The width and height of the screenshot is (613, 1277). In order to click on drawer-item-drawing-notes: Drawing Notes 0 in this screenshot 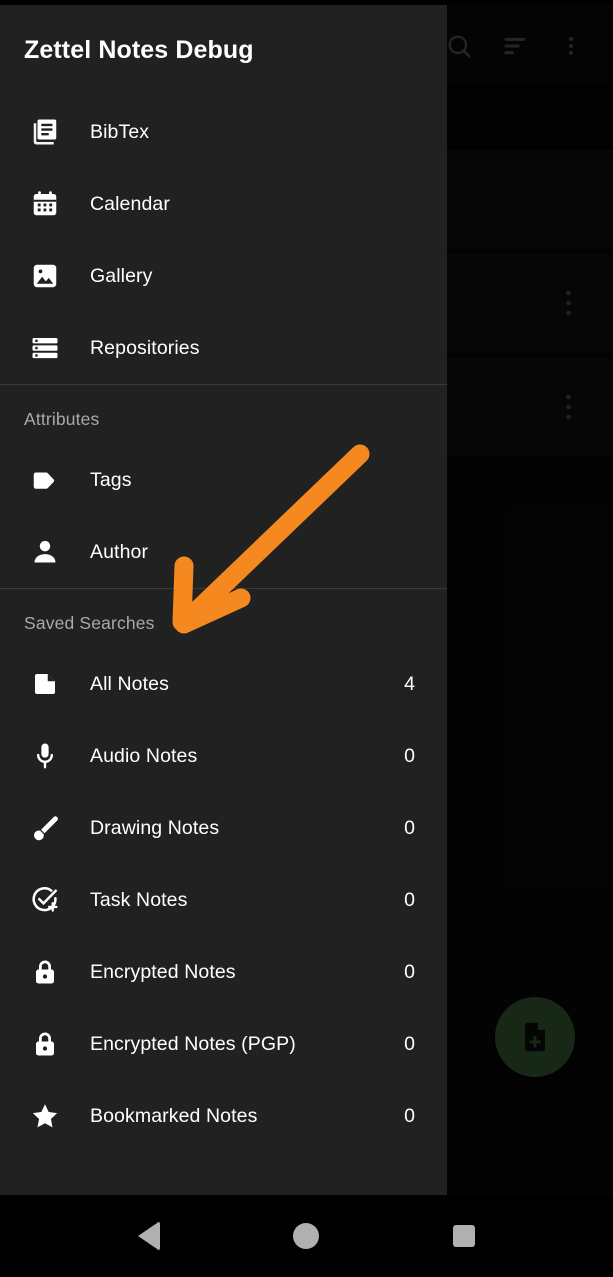, I will do `click(223, 828)`.